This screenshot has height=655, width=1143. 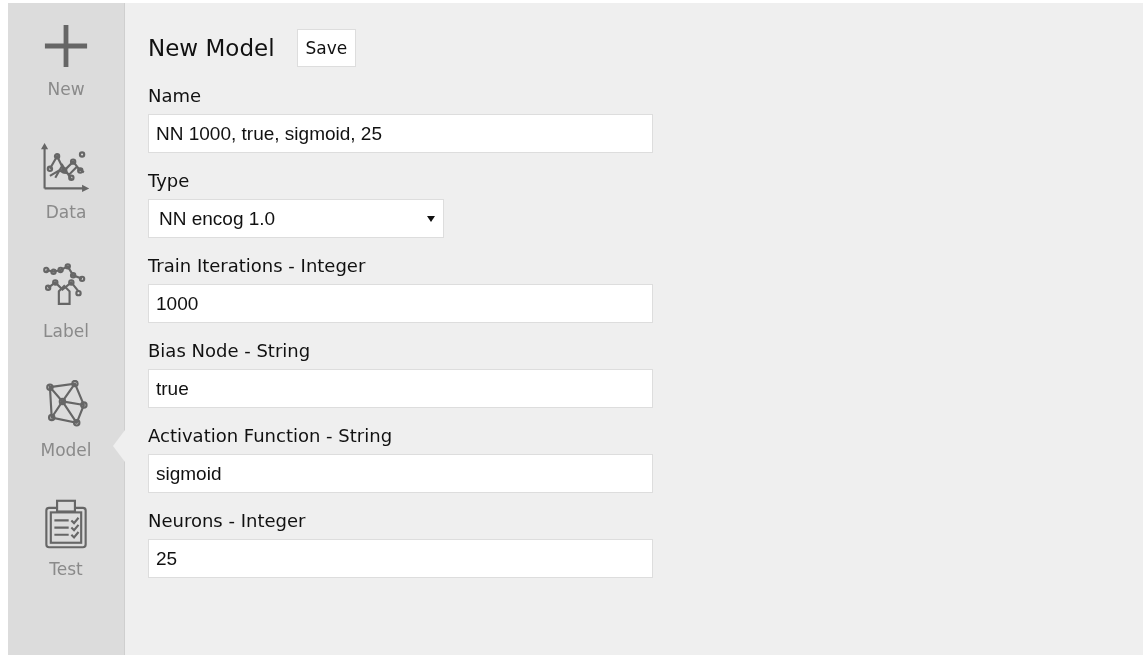 What do you see at coordinates (400, 473) in the screenshot?
I see `input-field: sigmoid` at bounding box center [400, 473].